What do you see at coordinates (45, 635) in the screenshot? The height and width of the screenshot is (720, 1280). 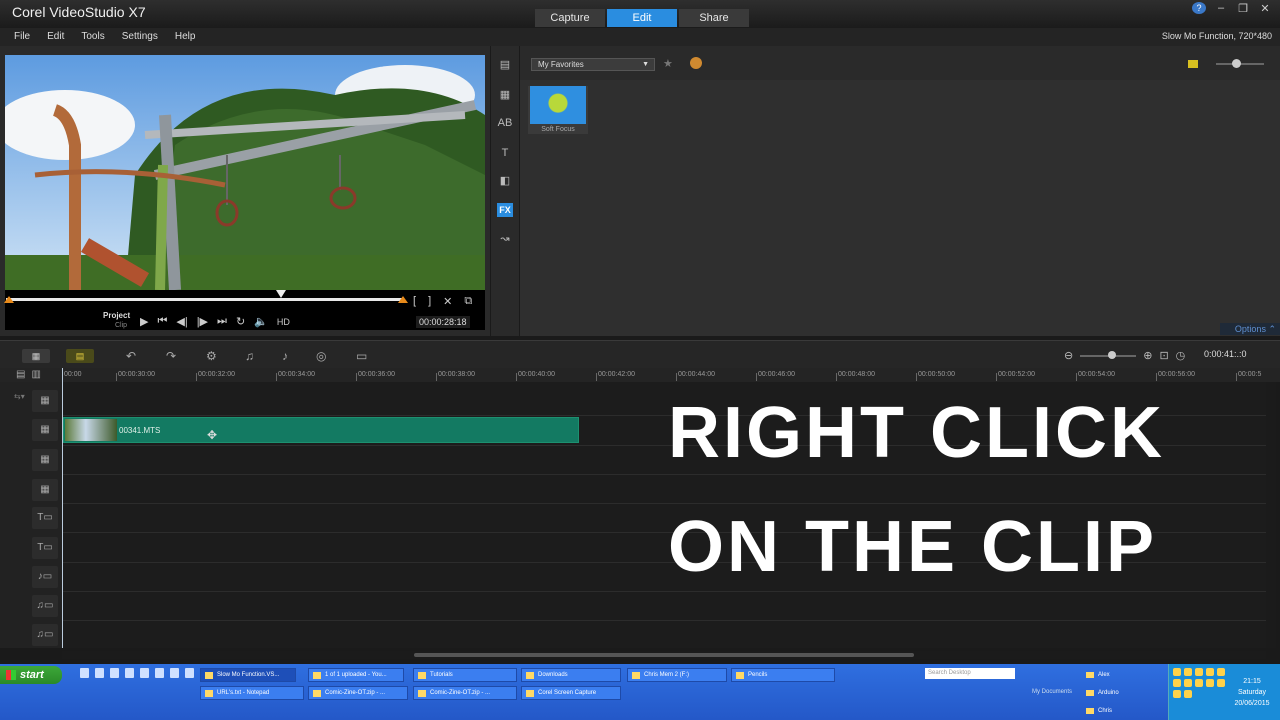 I see `music-track-head-2: ♫▭` at bounding box center [45, 635].